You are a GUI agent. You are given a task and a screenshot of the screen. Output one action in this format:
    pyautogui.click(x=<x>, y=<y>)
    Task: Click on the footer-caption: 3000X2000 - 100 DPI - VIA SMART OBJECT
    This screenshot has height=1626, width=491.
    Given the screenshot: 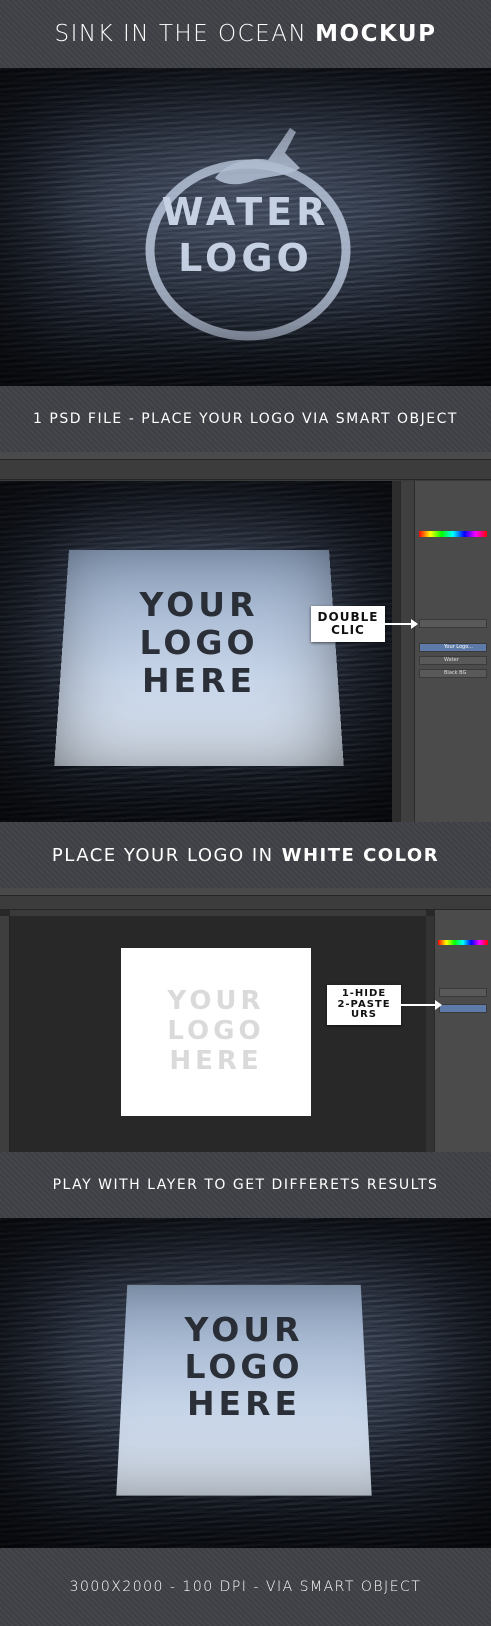 What is the action you would take?
    pyautogui.click(x=245, y=1587)
    